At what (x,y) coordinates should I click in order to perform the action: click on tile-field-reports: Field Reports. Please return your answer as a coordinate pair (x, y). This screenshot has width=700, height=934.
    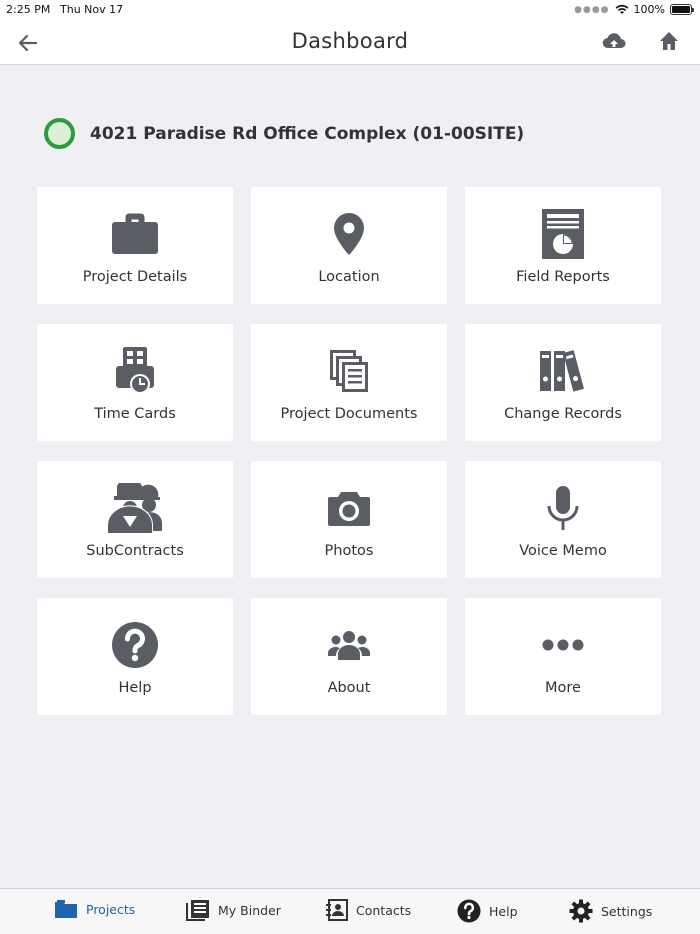
    Looking at the image, I should click on (563, 245).